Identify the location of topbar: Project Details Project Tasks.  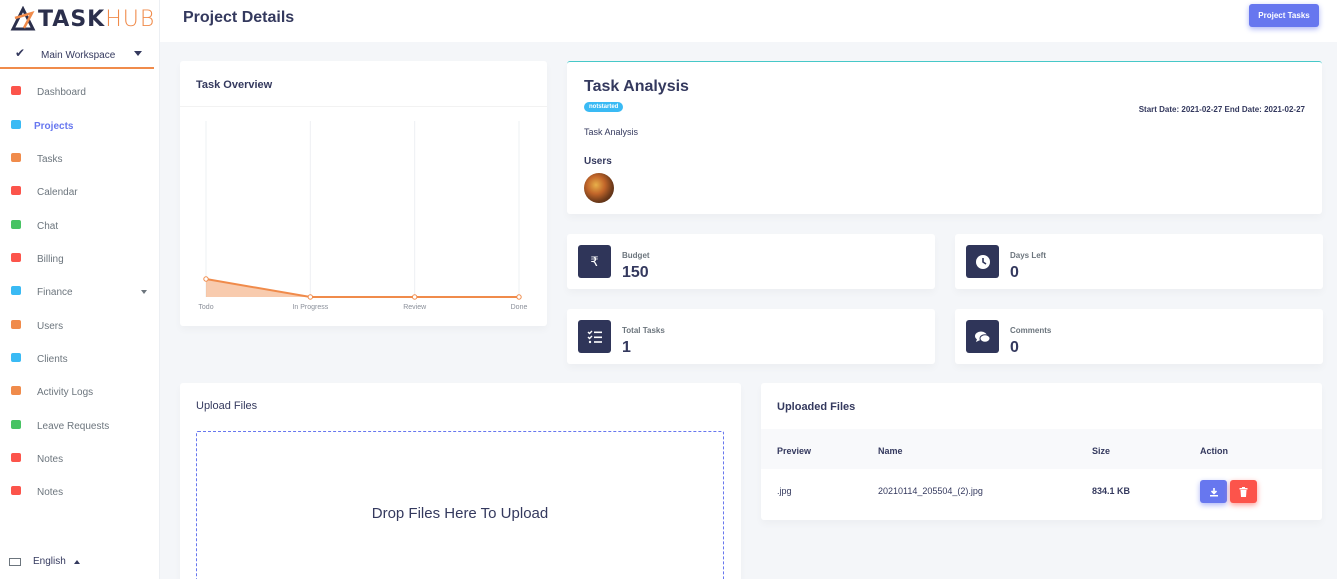
(748, 21).